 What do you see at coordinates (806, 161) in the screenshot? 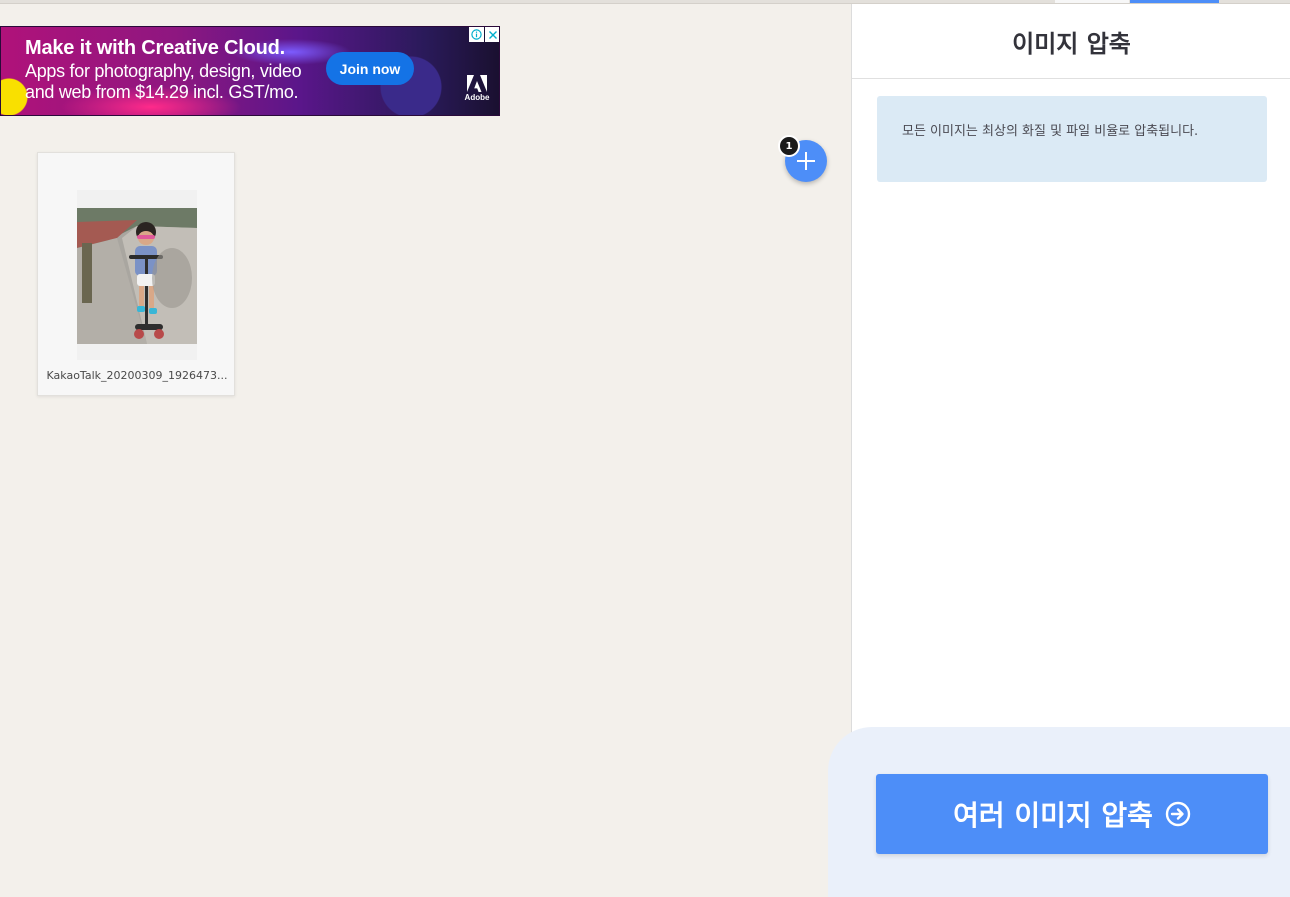
I see `plus-icon` at bounding box center [806, 161].